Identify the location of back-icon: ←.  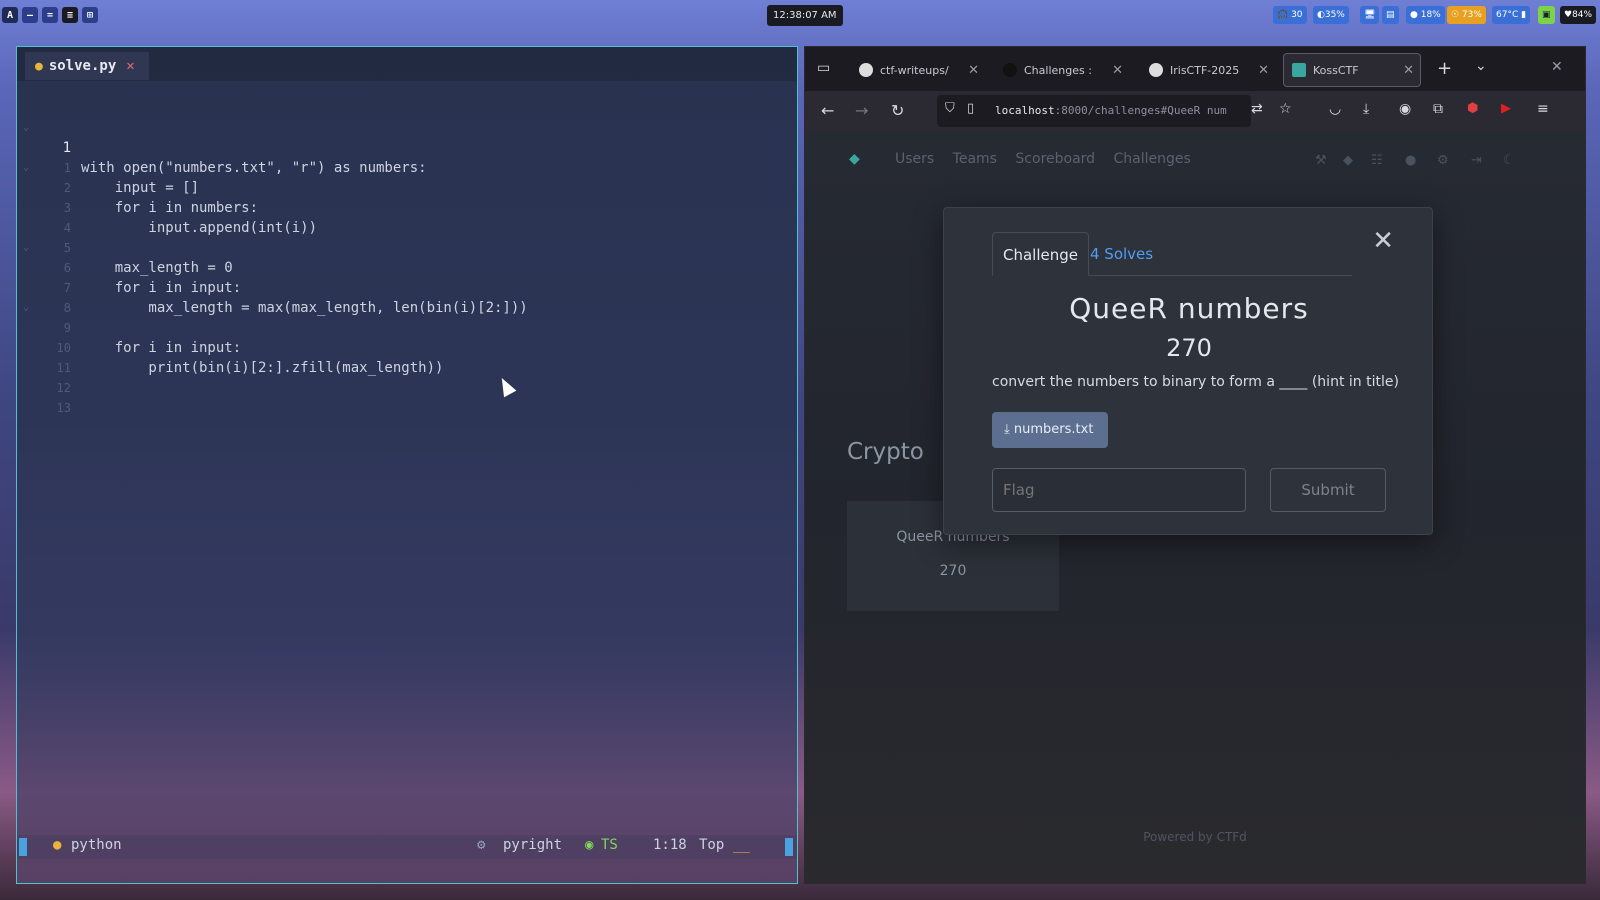
(827, 110).